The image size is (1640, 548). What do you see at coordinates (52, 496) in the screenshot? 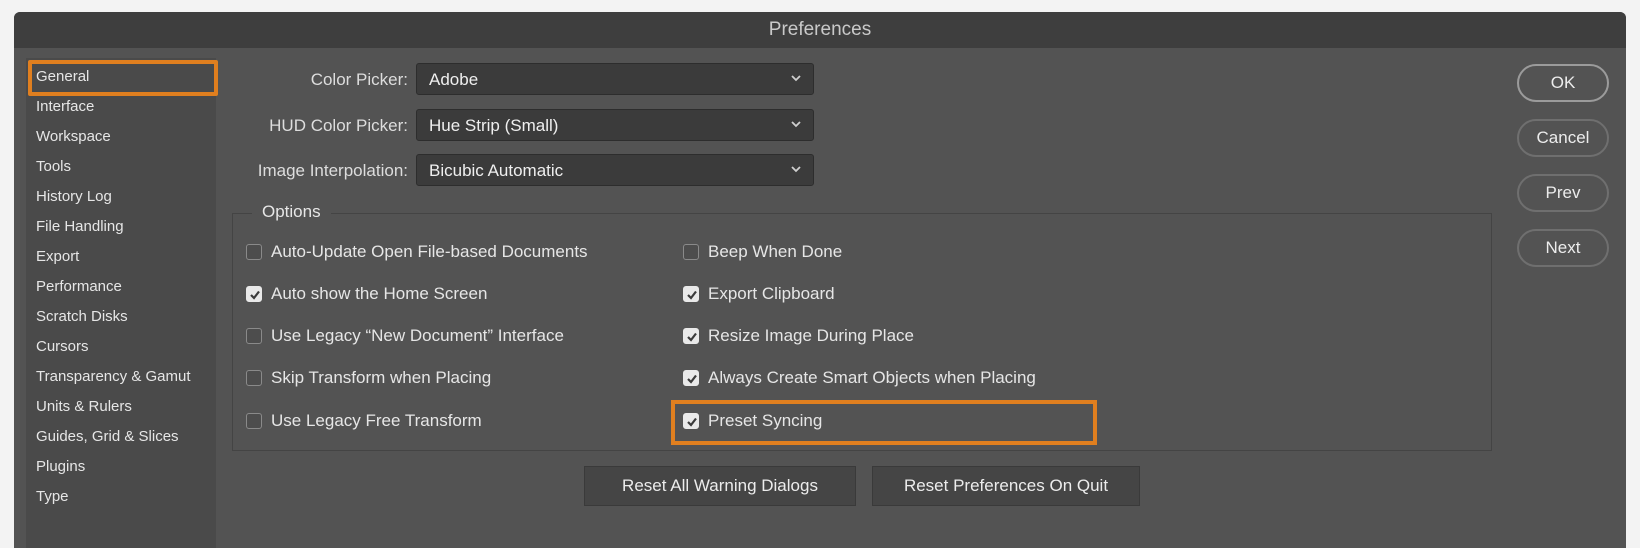
I see `sidebar-item-type: Type` at bounding box center [52, 496].